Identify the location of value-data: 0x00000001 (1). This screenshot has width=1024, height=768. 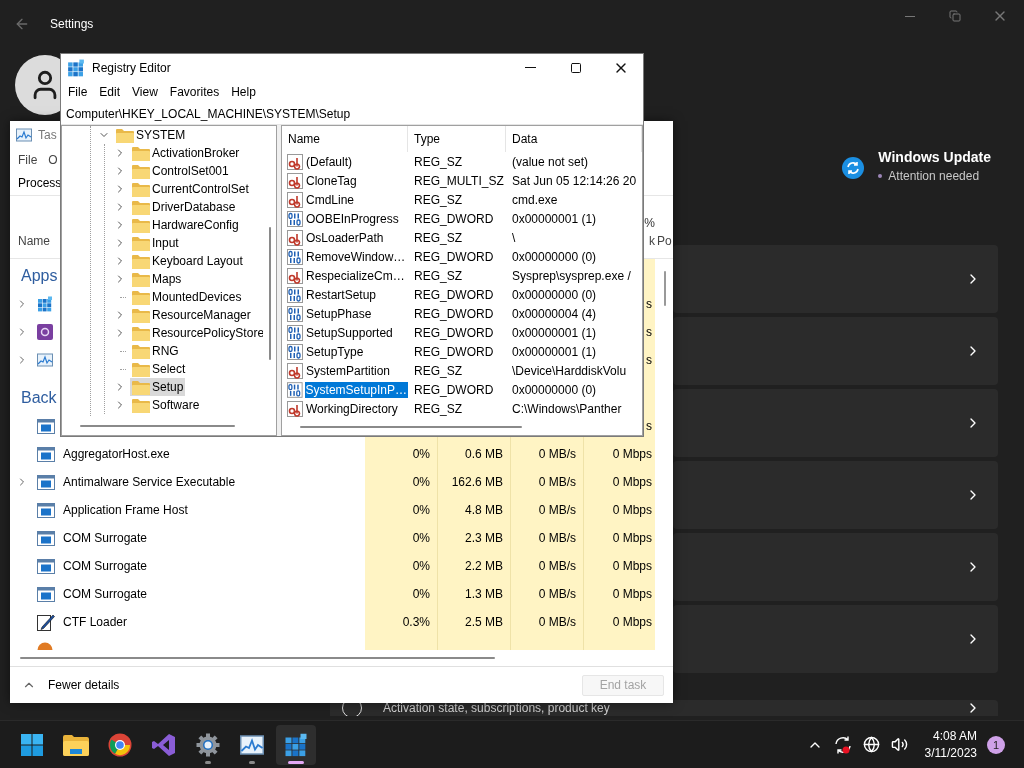
(554, 332).